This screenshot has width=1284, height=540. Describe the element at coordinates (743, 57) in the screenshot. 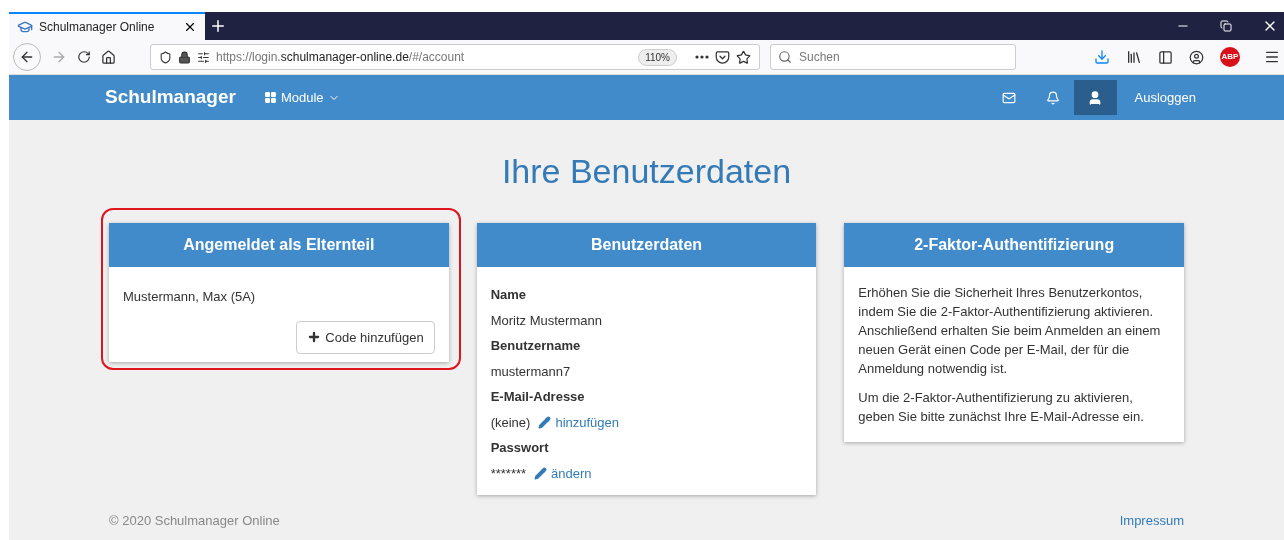

I see `star-icon` at that location.